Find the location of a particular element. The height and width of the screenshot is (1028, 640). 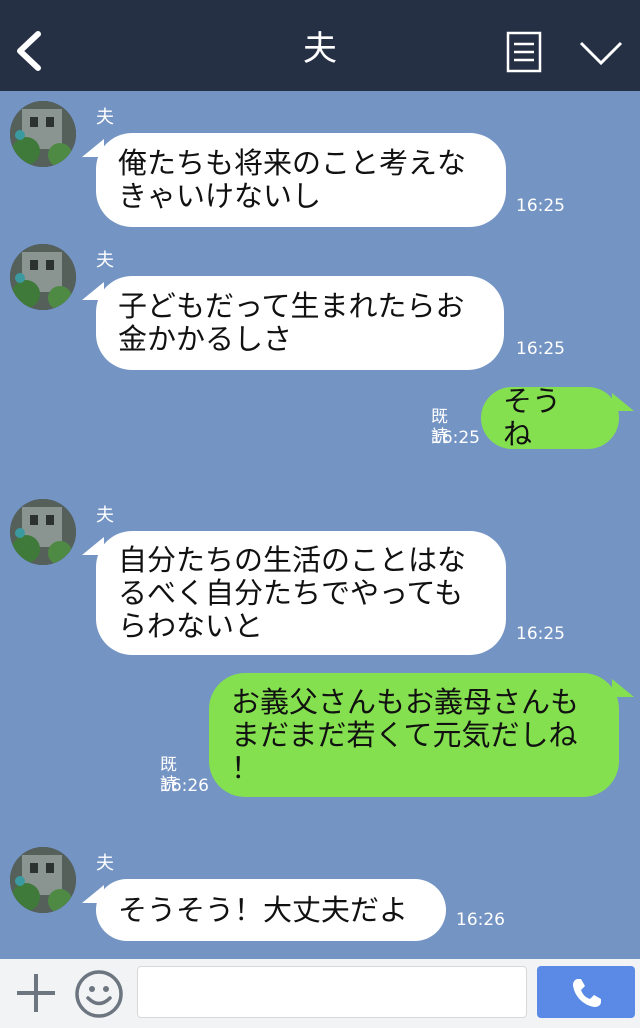

message-bubble: 子どもだって生まれたらお 金かかるしさ is located at coordinates (300, 323).